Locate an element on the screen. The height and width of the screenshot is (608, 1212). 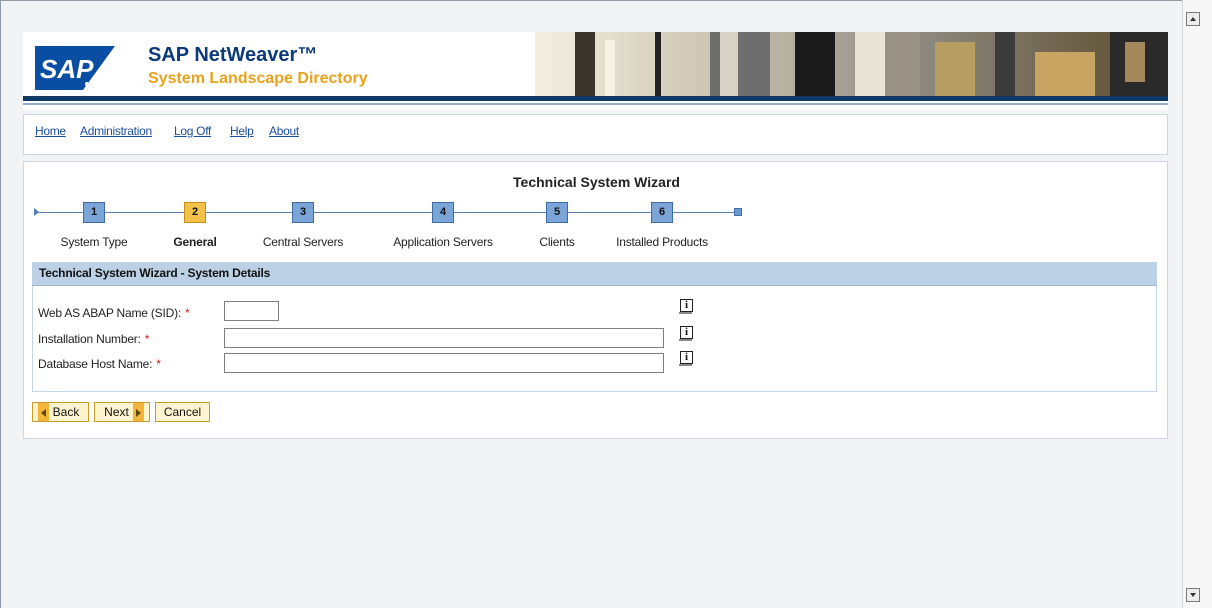
nav-link-home: Home is located at coordinates (50, 131).